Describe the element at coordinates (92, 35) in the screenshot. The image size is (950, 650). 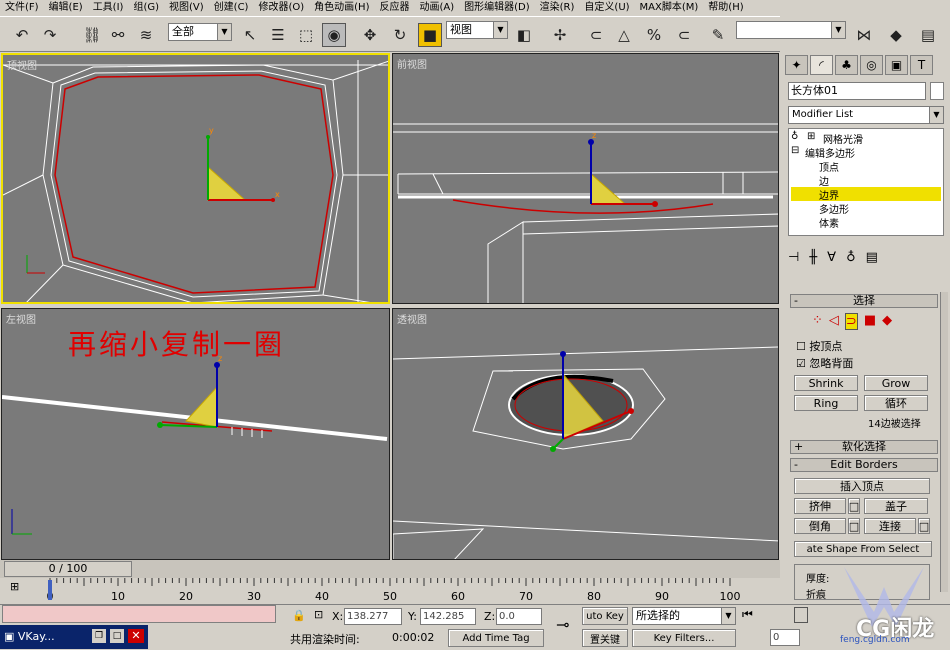
I see `link-icon: ⛓` at that location.